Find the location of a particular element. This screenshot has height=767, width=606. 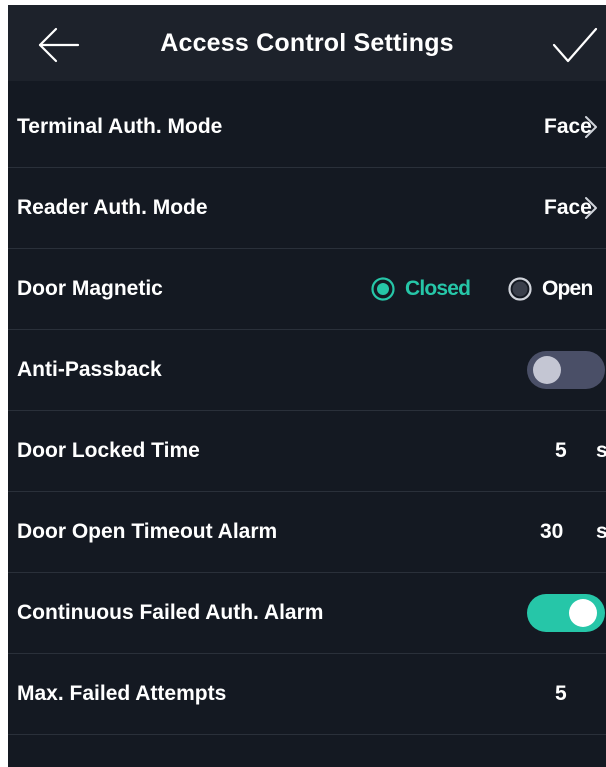

anti-passback-row: Anti-Passback is located at coordinates (307, 370).